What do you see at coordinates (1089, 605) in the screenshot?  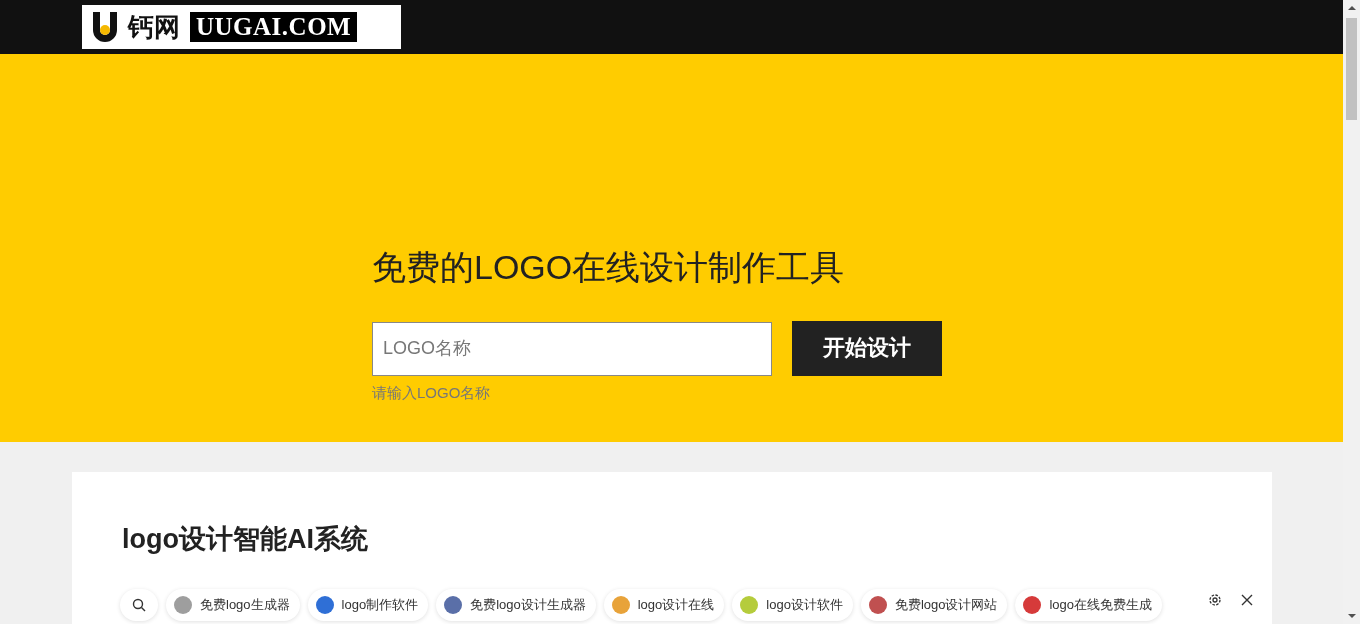 I see `suggestion-chip: logo在线免费生成` at bounding box center [1089, 605].